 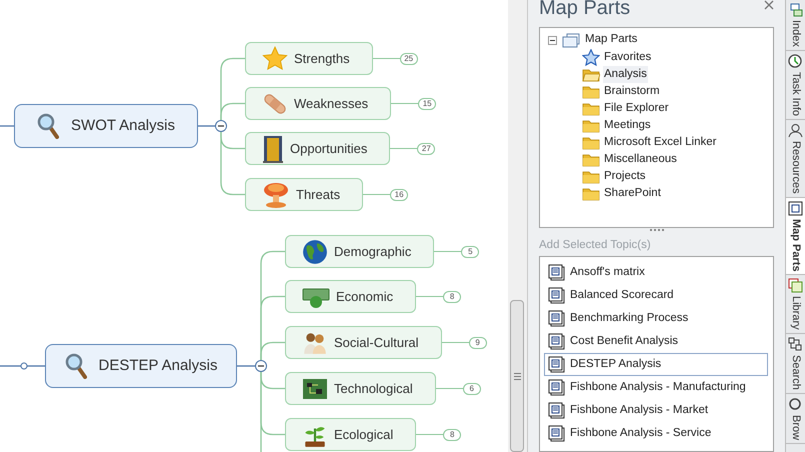 I want to click on subtopic: Weaknesses, so click(x=318, y=103).